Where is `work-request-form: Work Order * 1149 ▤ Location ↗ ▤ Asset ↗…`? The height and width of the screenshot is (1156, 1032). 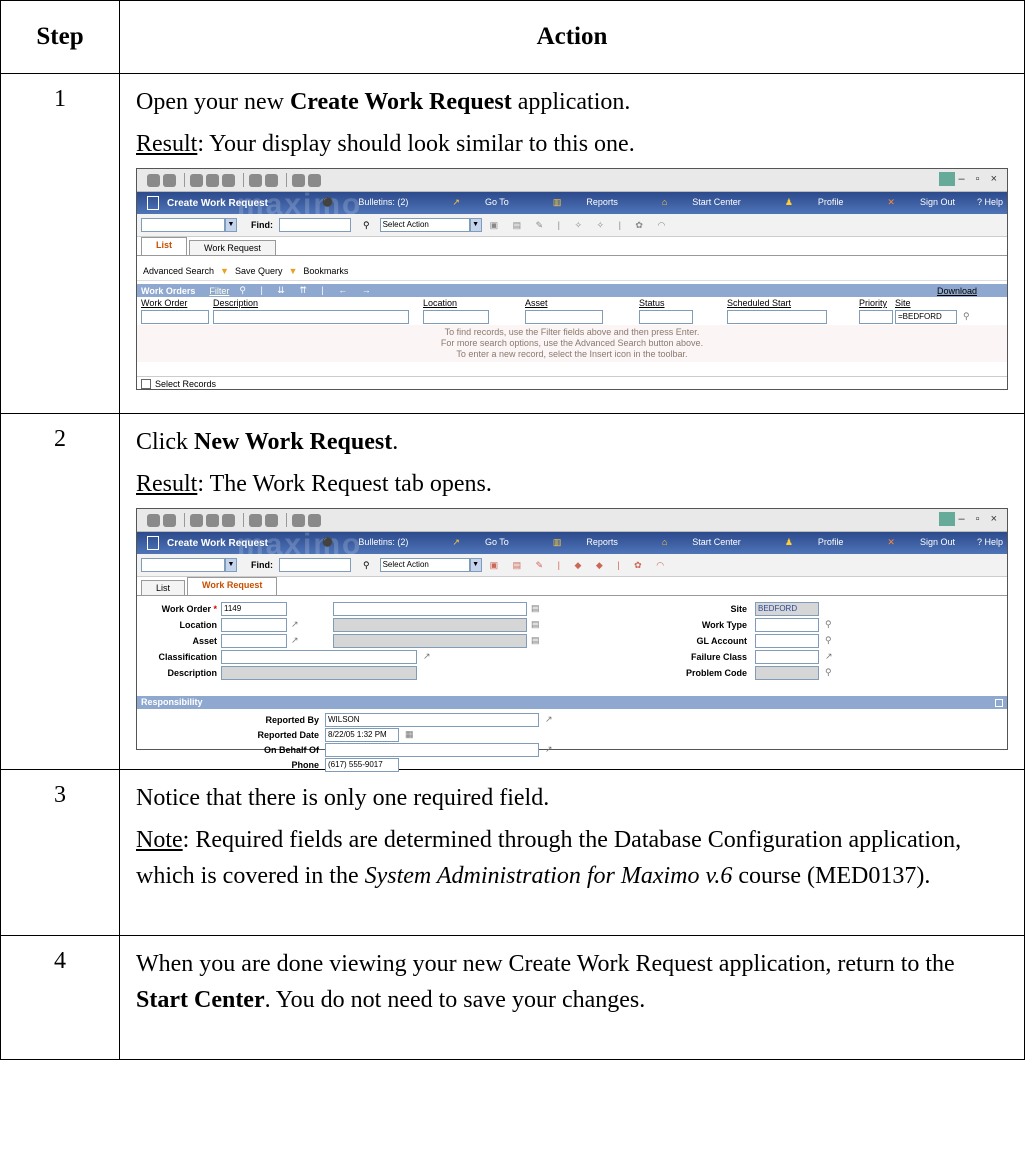
work-request-form: Work Order * 1149 ▤ Location ↗ ▤ Asset ↗… is located at coordinates (572, 646).